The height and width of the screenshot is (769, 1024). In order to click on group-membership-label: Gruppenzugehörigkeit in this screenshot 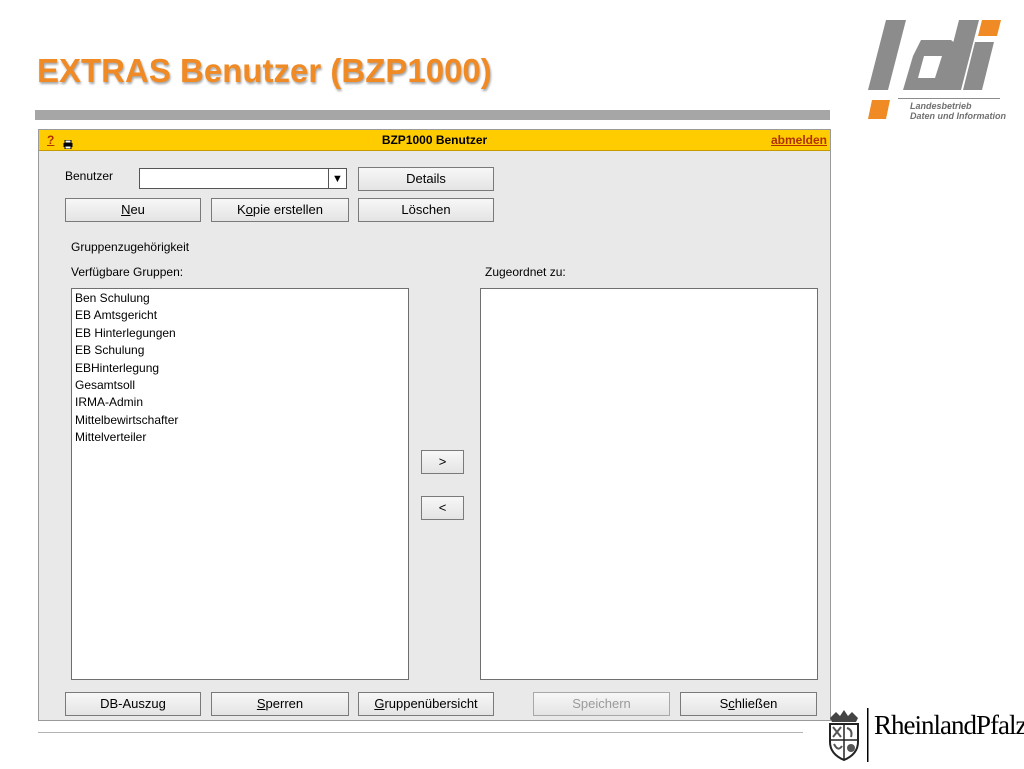, I will do `click(130, 247)`.